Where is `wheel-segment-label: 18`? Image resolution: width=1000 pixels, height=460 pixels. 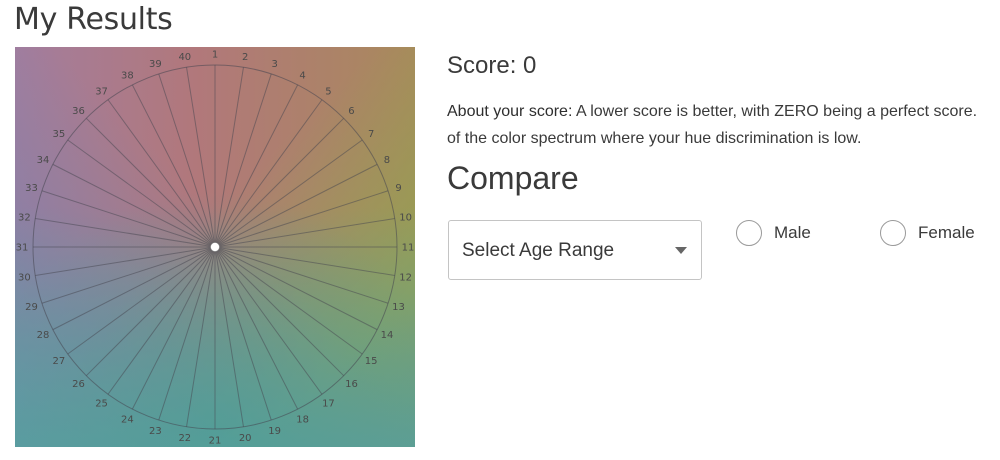
wheel-segment-label: 18 is located at coordinates (302, 419).